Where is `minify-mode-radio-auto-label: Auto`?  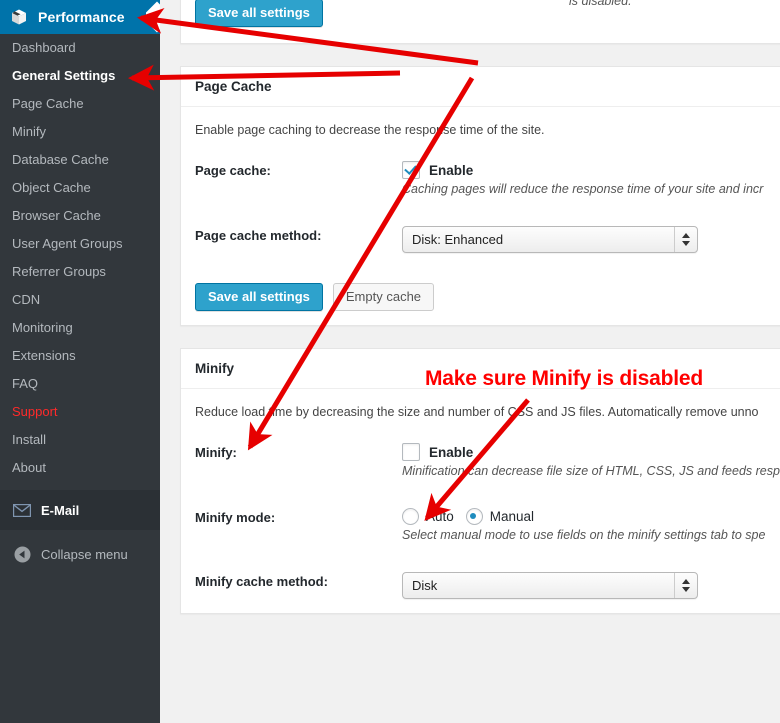
minify-mode-radio-auto-label: Auto is located at coordinates (440, 516).